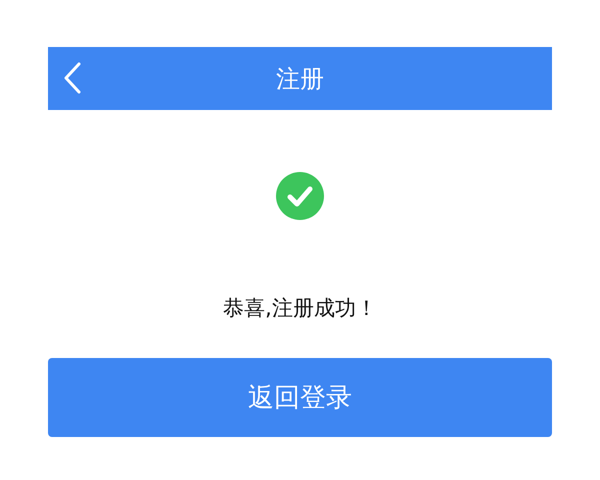 The image size is (600, 480). I want to click on success-message: 恭喜,注册成功！, so click(300, 308).